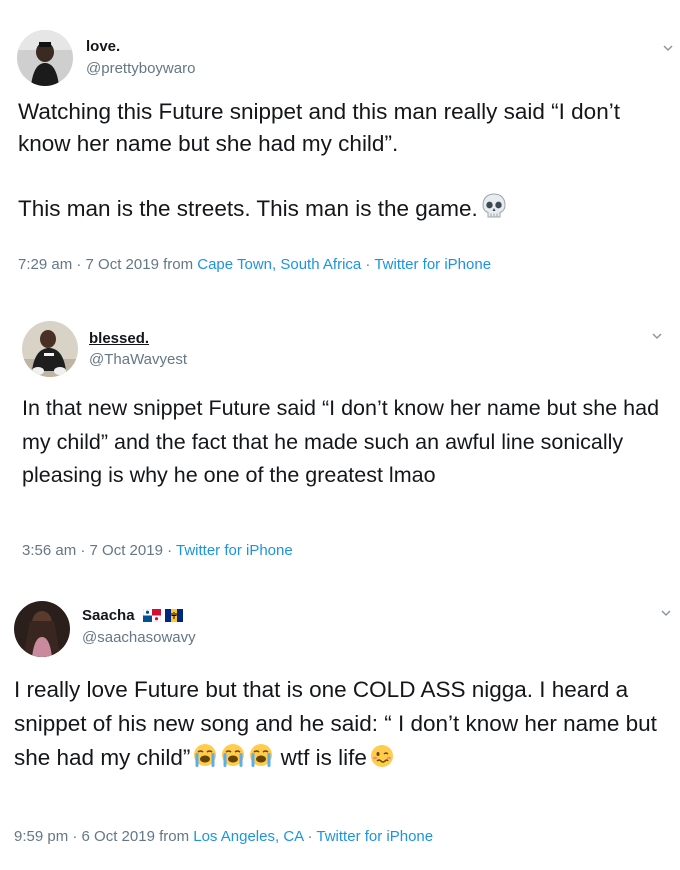  I want to click on timestamp: 7:29 am · 7 Oct 2019 from, so click(107, 264).